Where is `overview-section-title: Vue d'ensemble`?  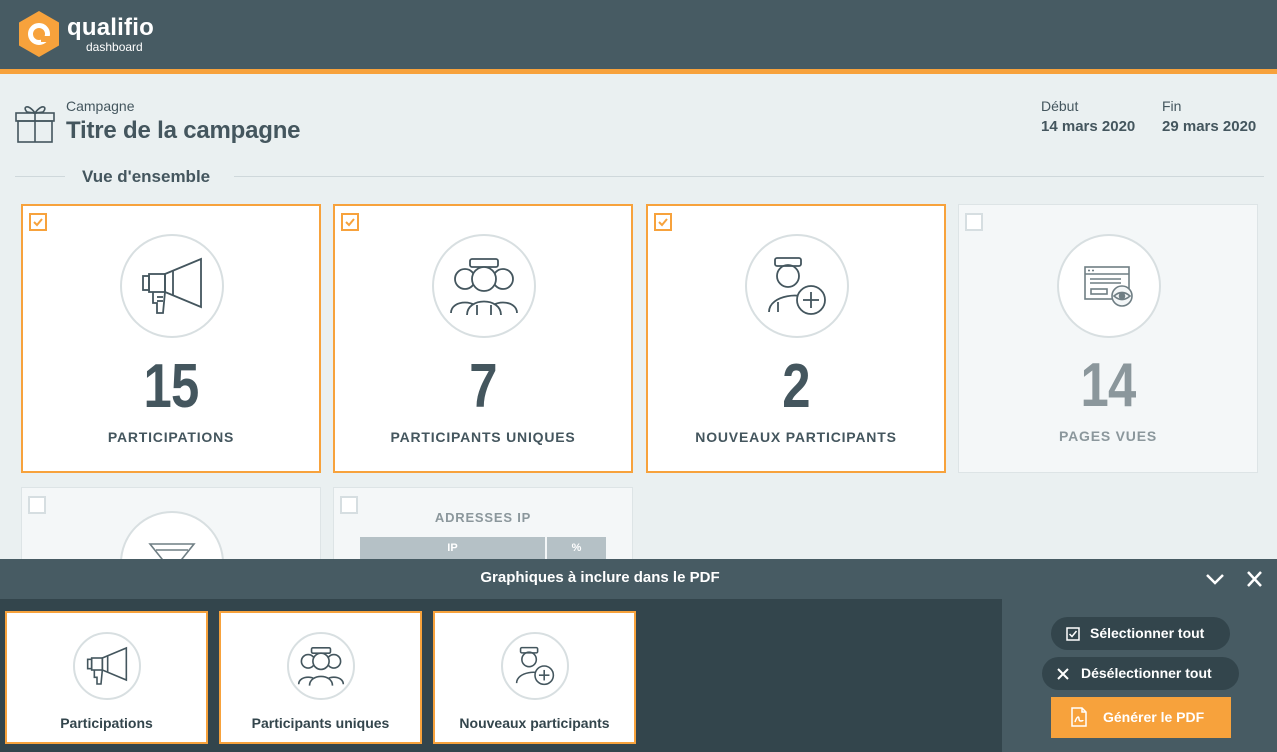 overview-section-title: Vue d'ensemble is located at coordinates (146, 177).